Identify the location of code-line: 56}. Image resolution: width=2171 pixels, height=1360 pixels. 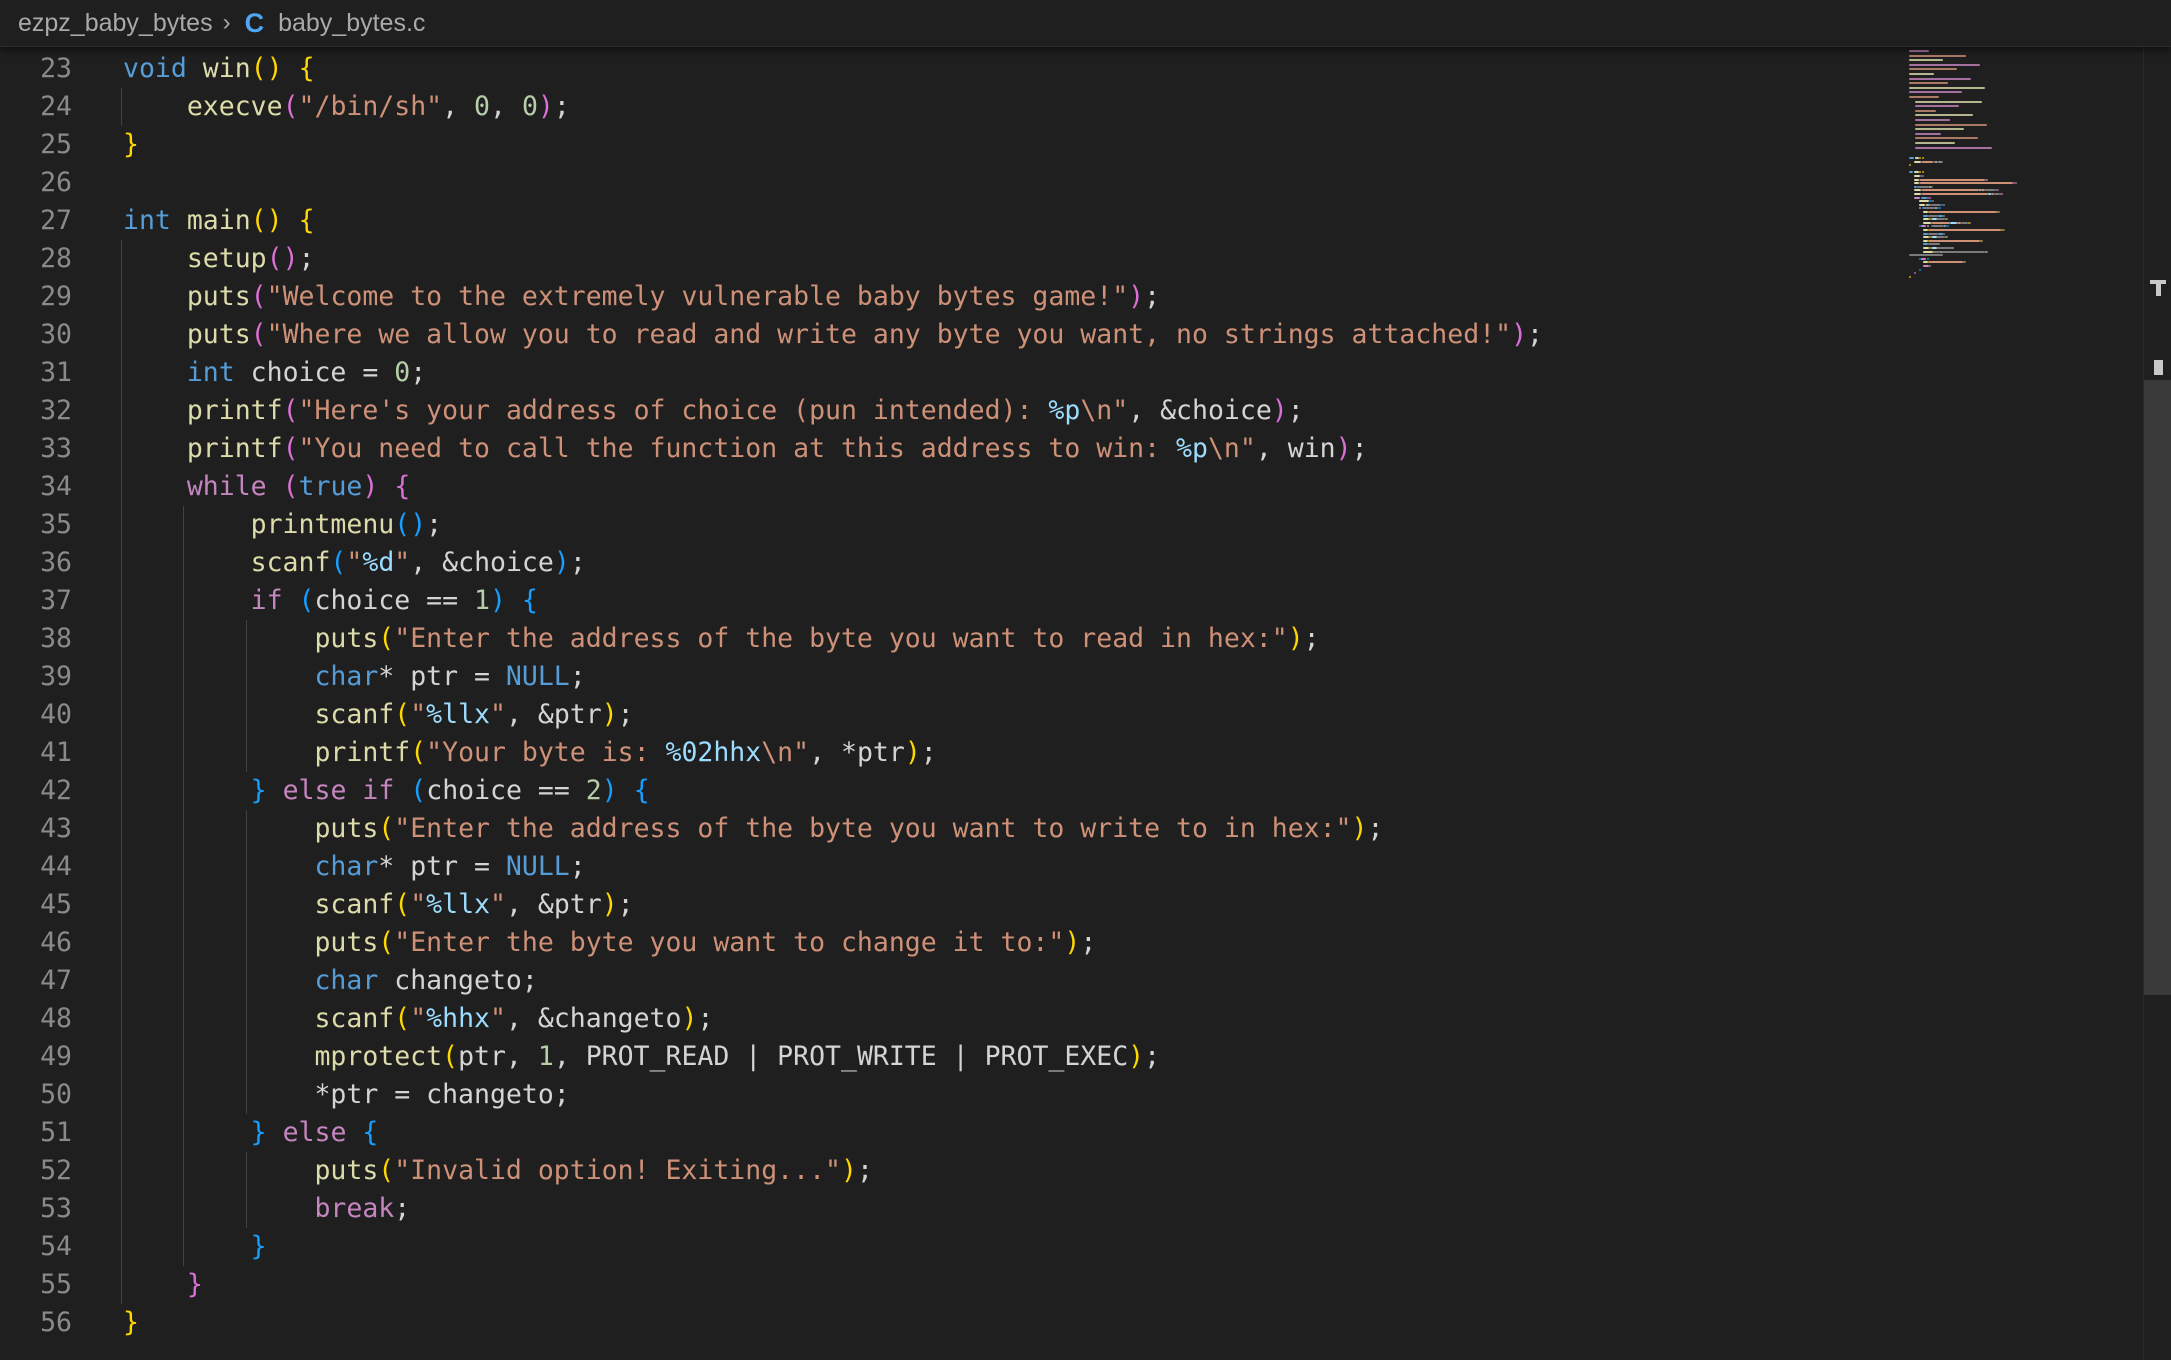
(950, 1323).